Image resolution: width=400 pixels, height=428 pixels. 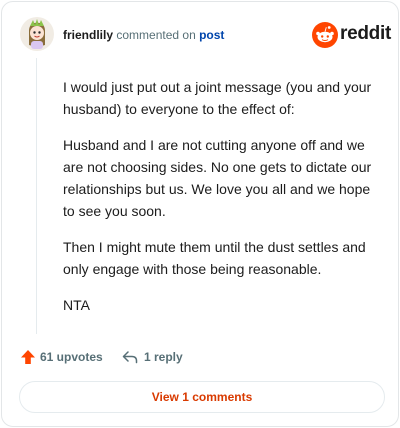 I want to click on avatar-image, so click(x=37, y=34).